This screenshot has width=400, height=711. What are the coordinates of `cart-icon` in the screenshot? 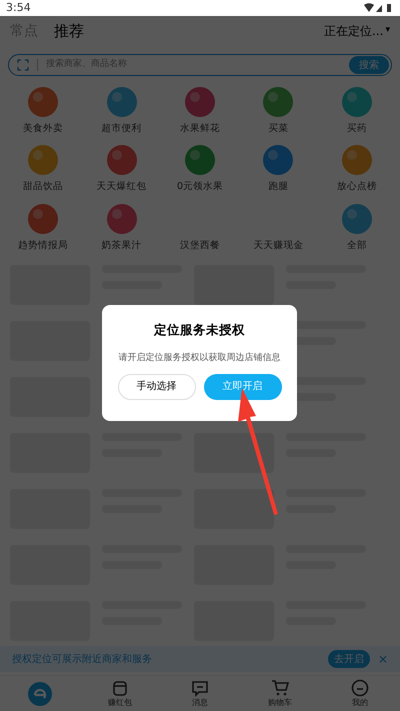 It's located at (280, 687).